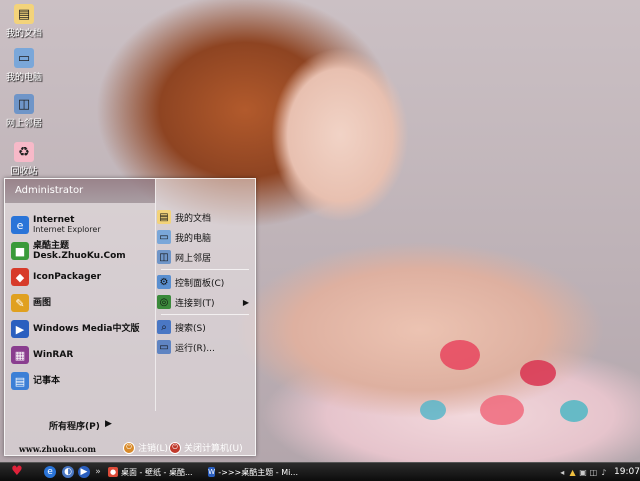 The image size is (640, 481). I want to click on program-title: 记事本, so click(47, 381).